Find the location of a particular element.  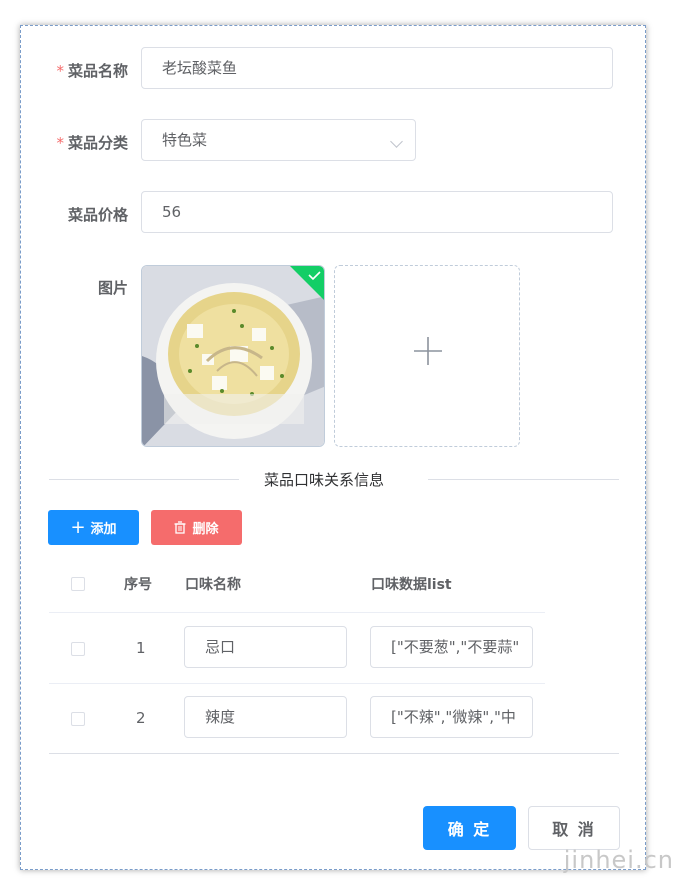

flavor-name-input: 忌口 is located at coordinates (265, 647).